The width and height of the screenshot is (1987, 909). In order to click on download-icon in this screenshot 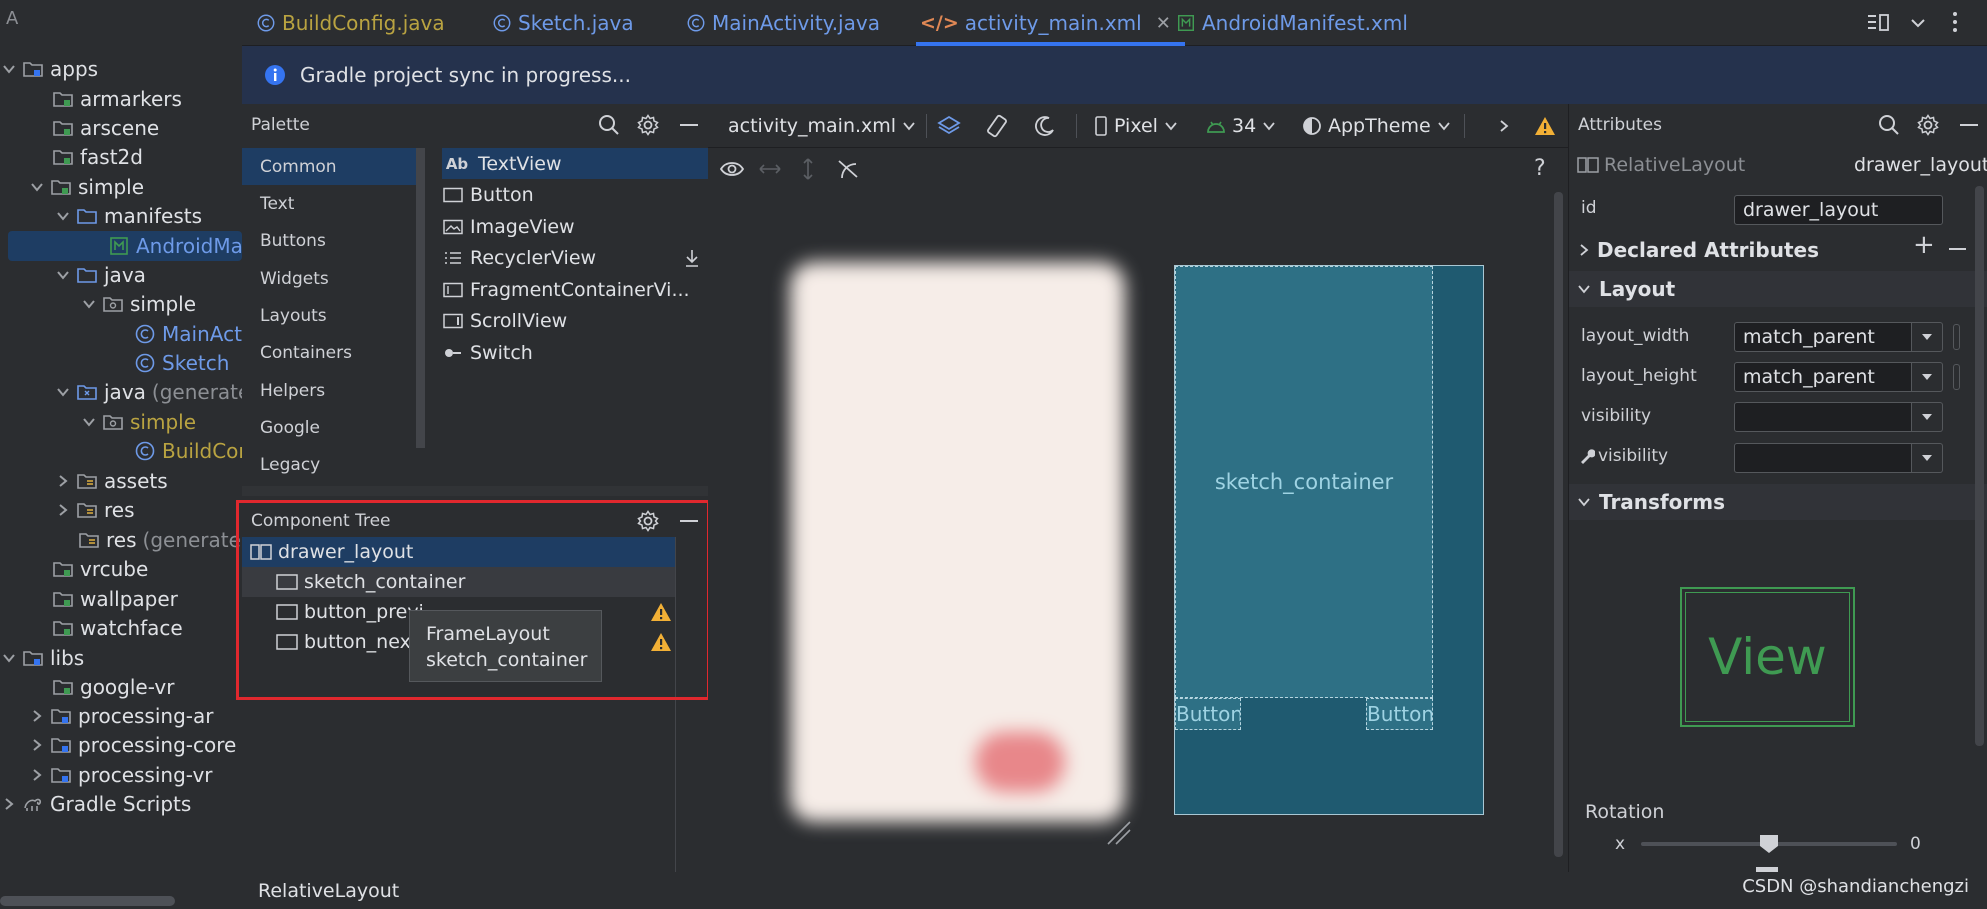, I will do `click(692, 258)`.